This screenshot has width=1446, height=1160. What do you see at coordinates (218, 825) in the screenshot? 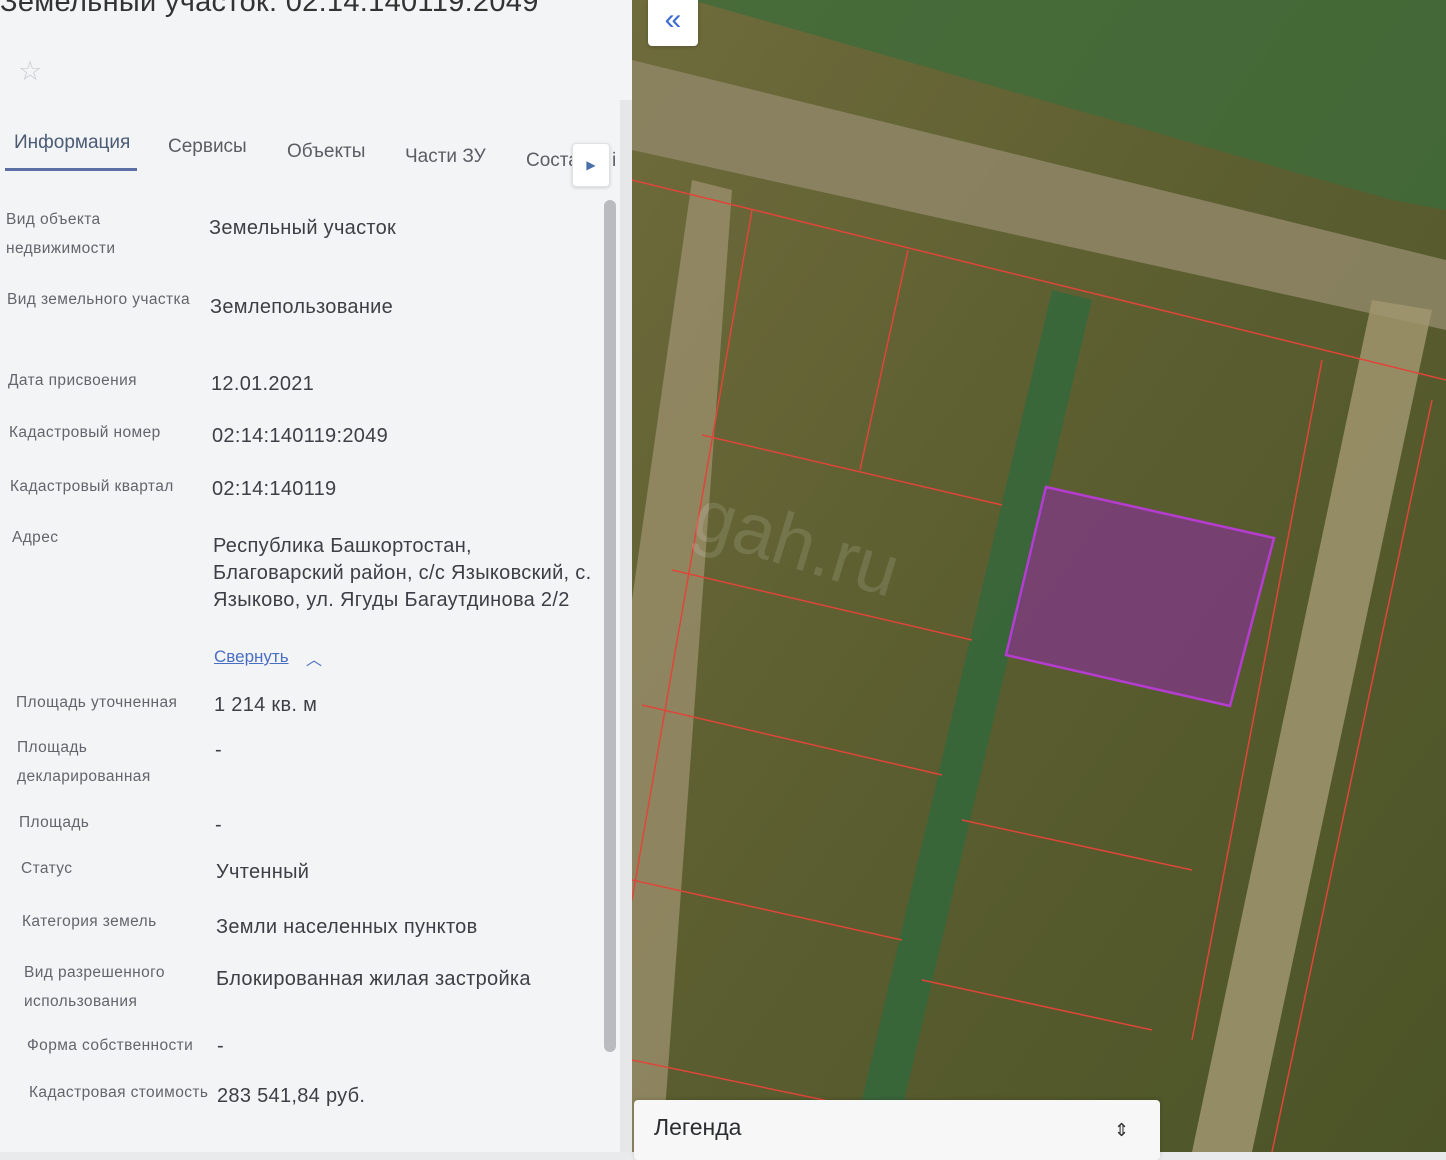
I see `field-value-area: -` at bounding box center [218, 825].